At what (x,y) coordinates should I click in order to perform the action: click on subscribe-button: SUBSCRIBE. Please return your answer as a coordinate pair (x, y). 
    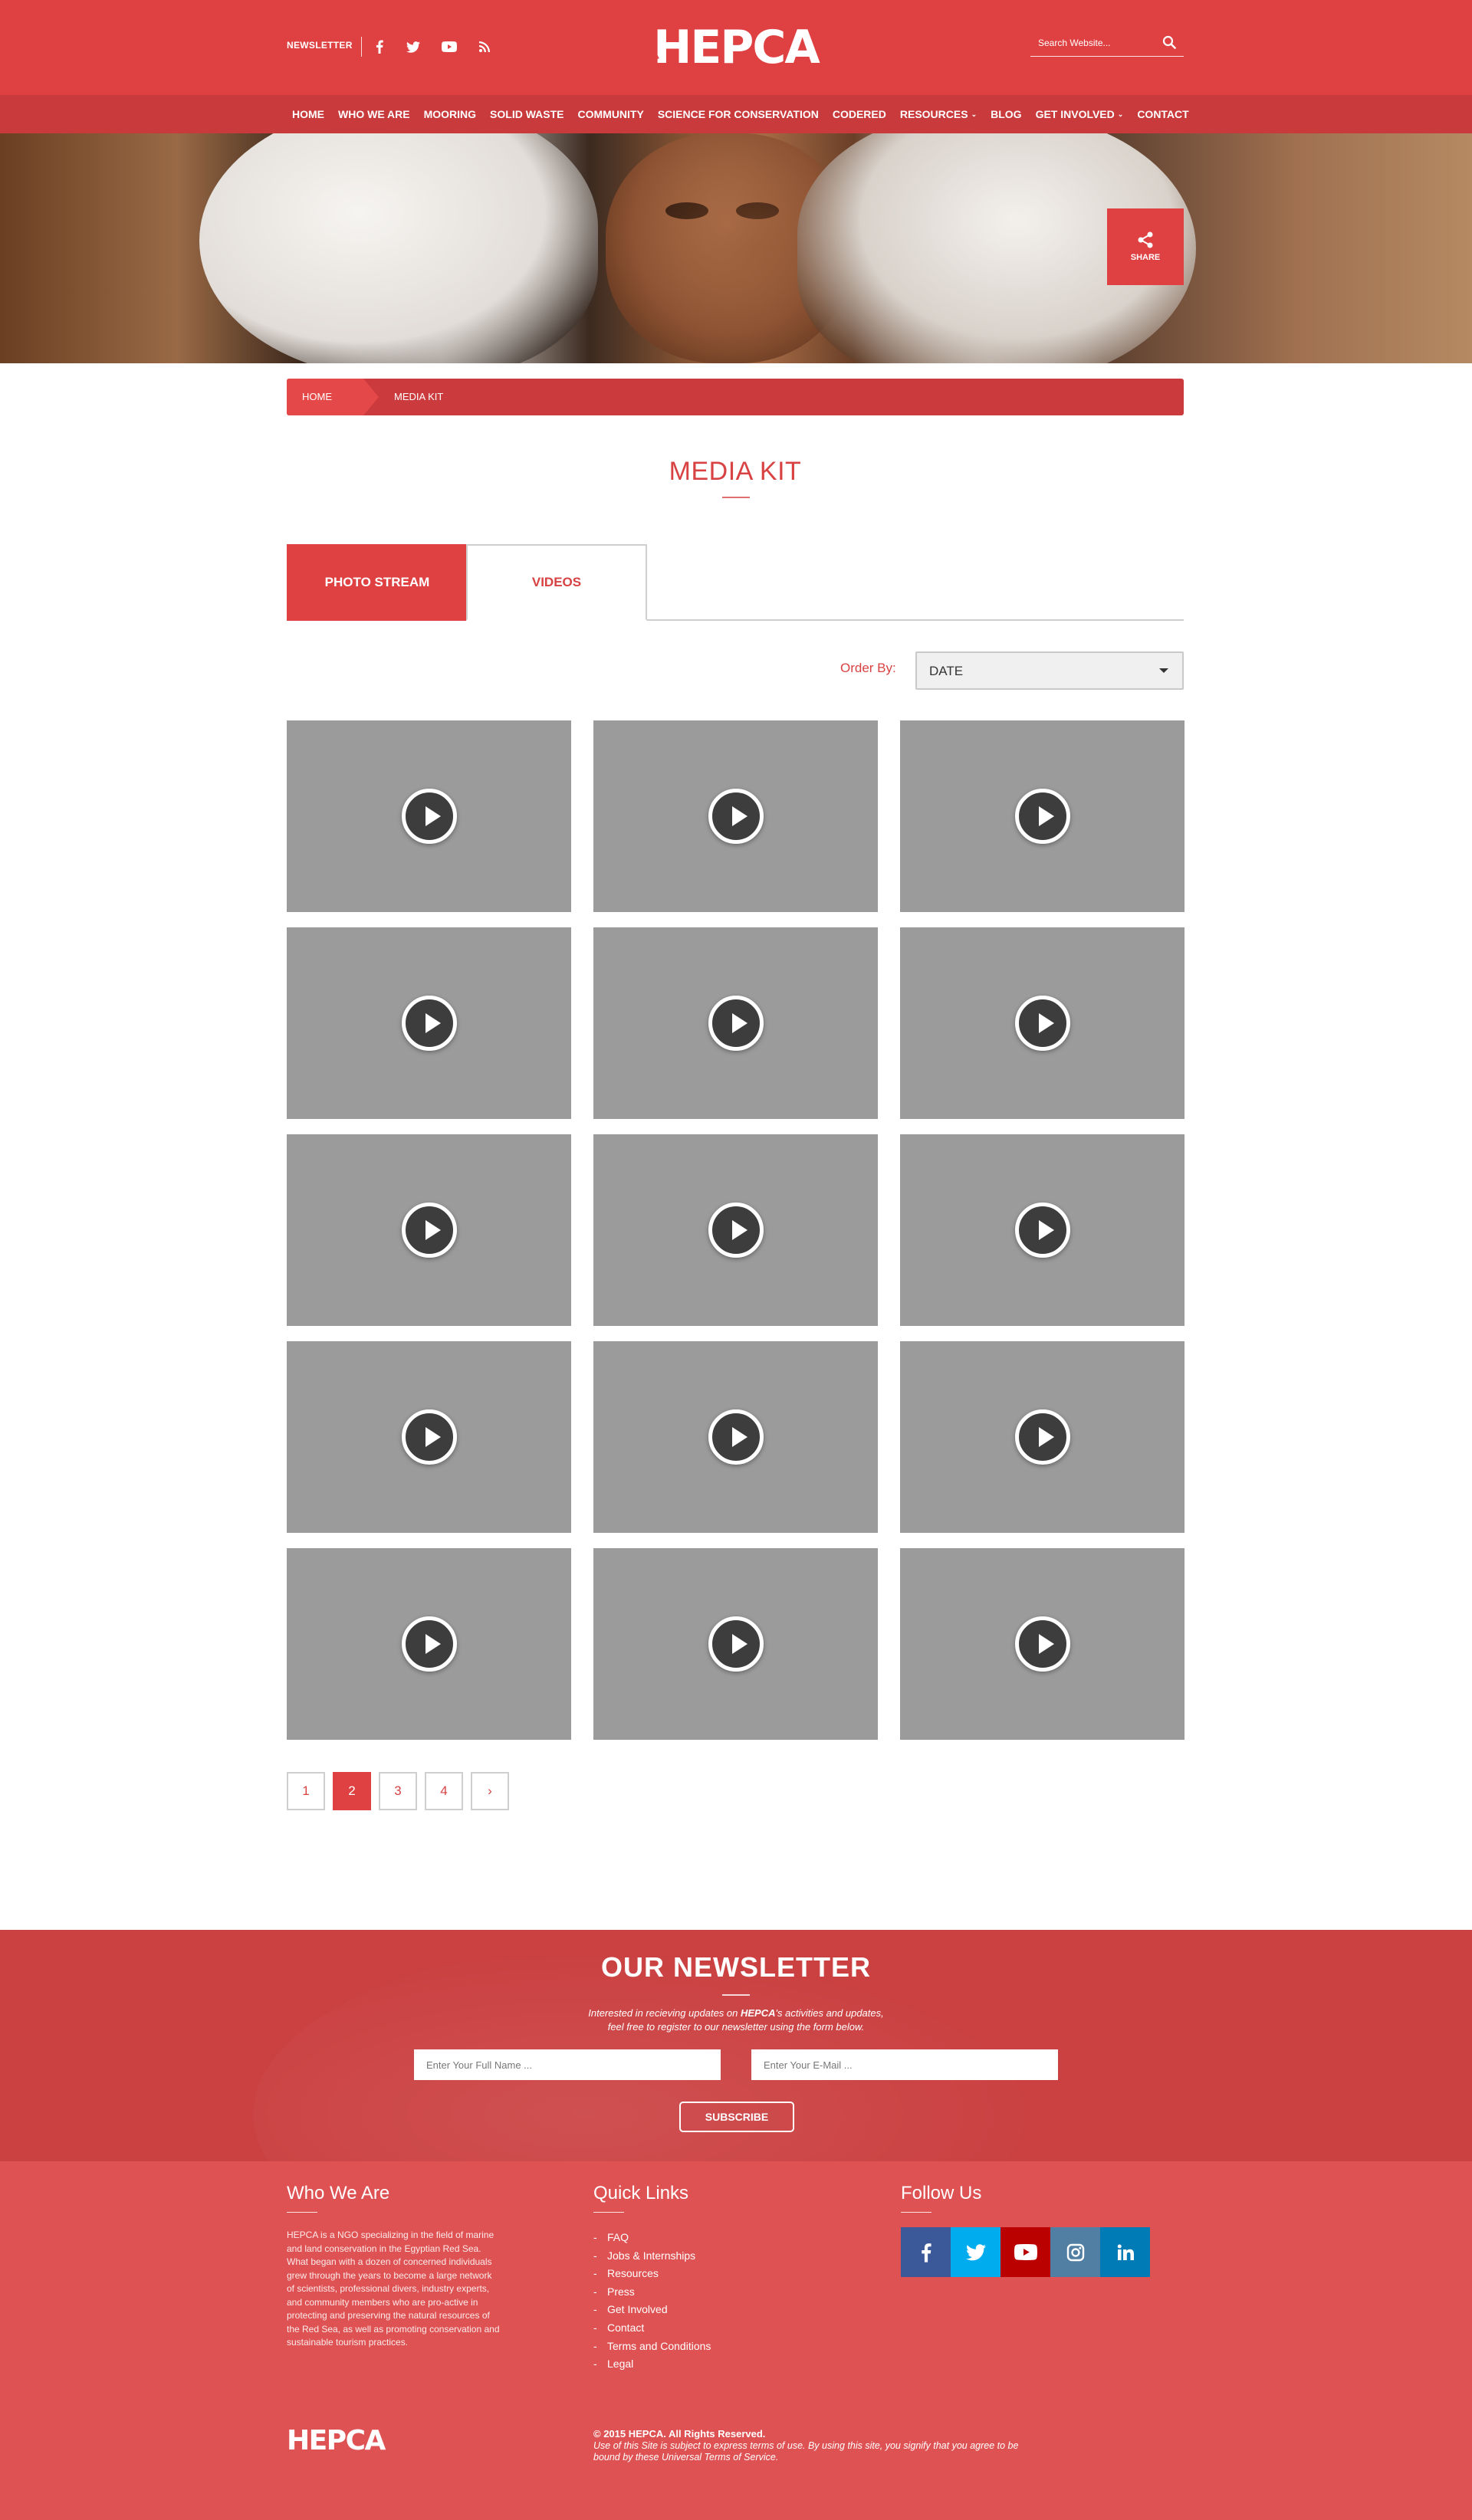
    Looking at the image, I should click on (737, 2117).